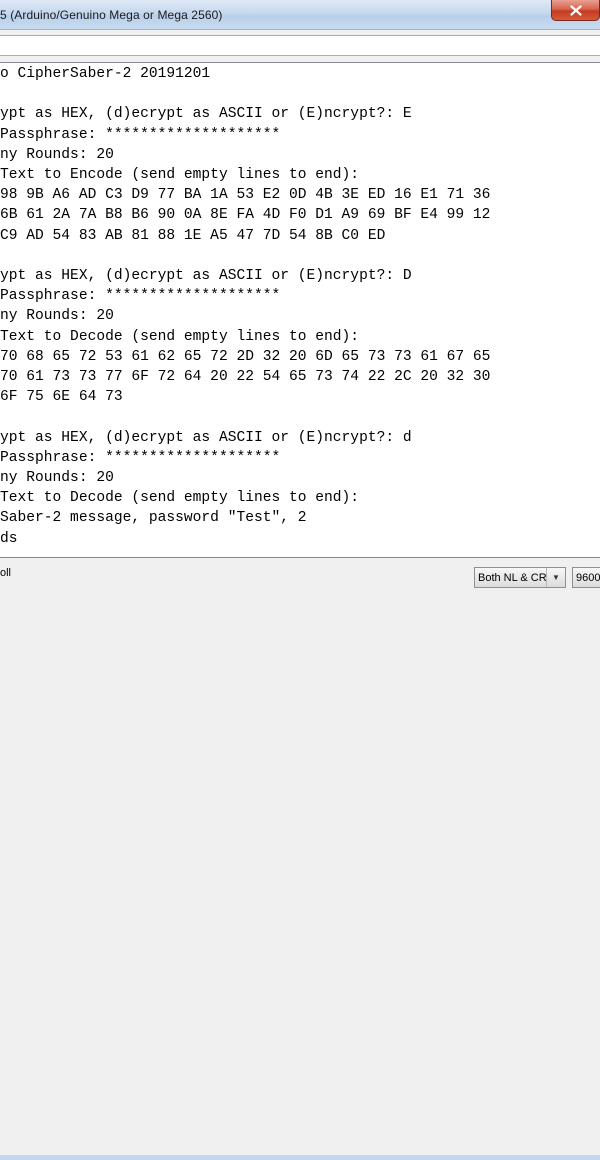 The image size is (600, 1160). I want to click on baud-rate-select: 9600, so click(586, 577).